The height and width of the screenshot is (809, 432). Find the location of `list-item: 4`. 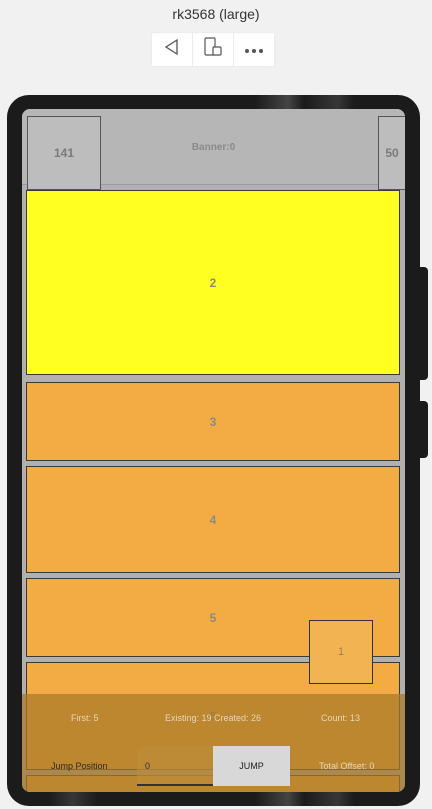

list-item: 4 is located at coordinates (213, 519).